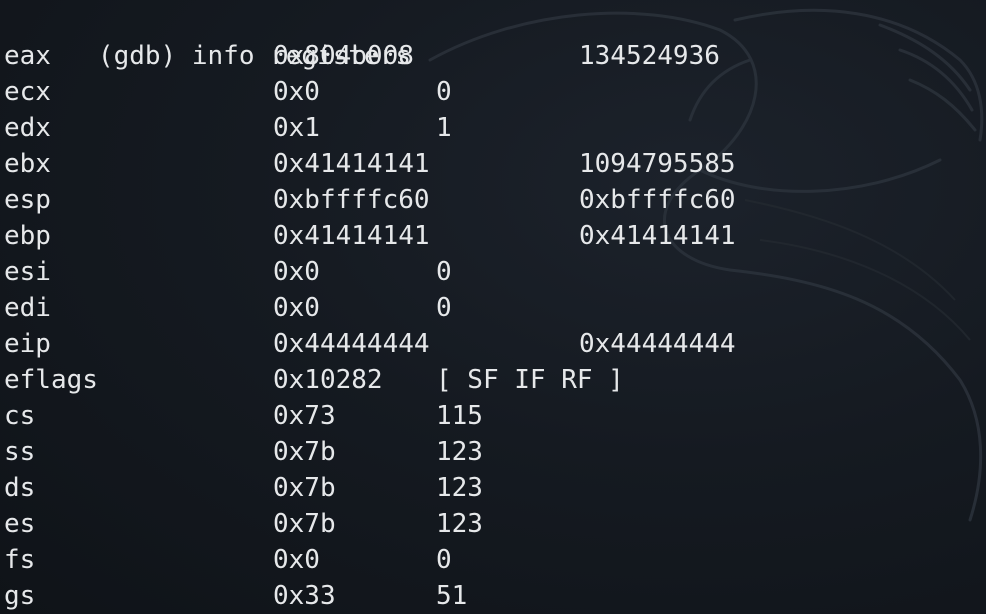 Image resolution: width=986 pixels, height=614 pixels. What do you see at coordinates (20, 452) in the screenshot?
I see `register-name: ss` at bounding box center [20, 452].